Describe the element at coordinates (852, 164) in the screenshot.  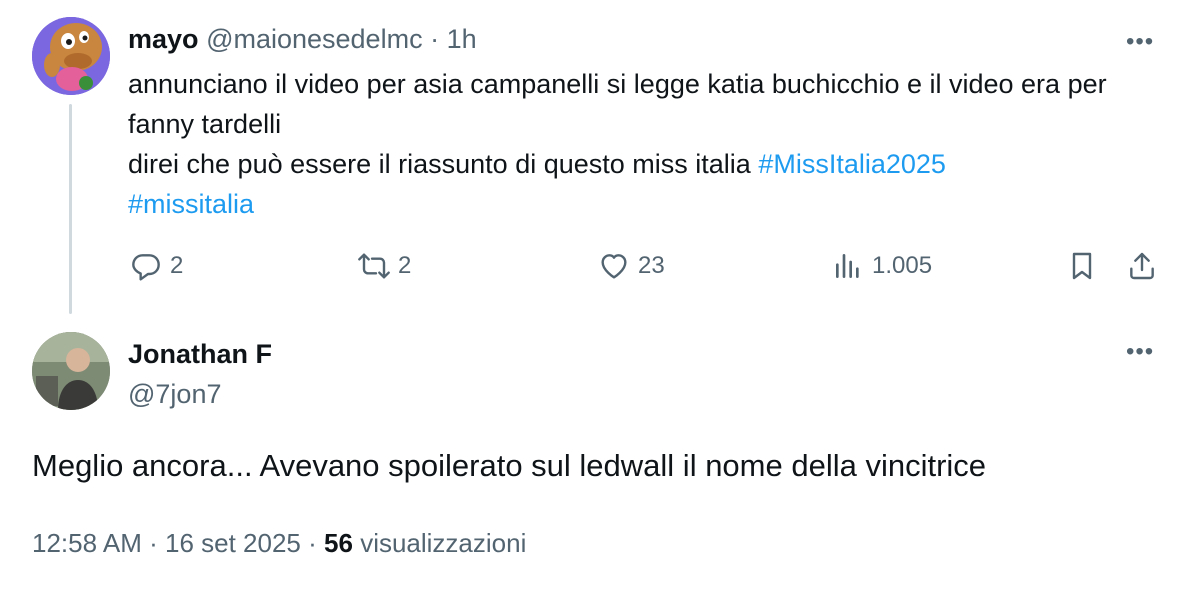
I see `hashtag-link: #MissItalia2025` at that location.